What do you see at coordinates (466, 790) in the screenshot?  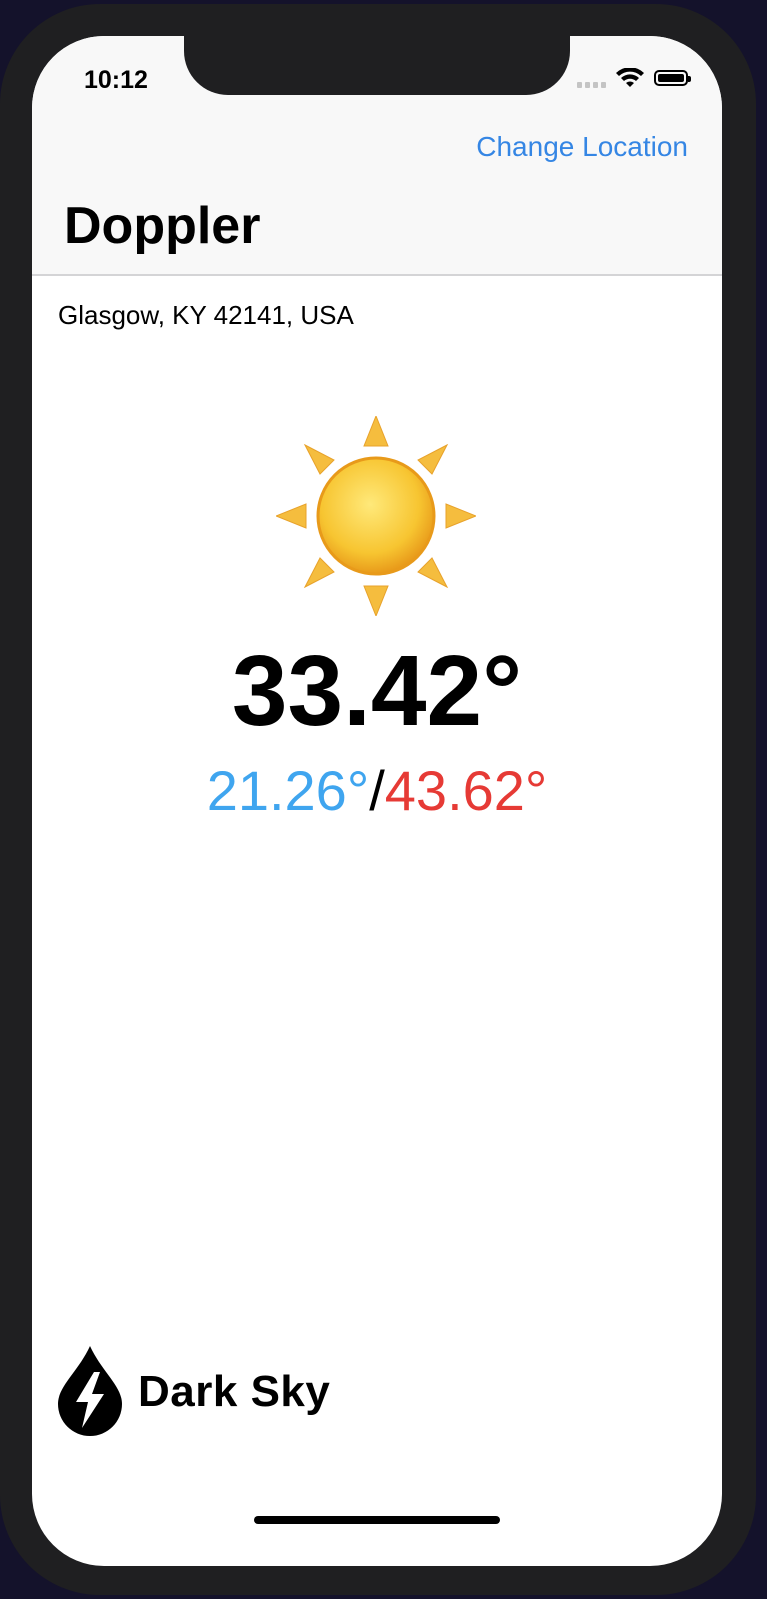 I see `high-temperature: 43.62°` at bounding box center [466, 790].